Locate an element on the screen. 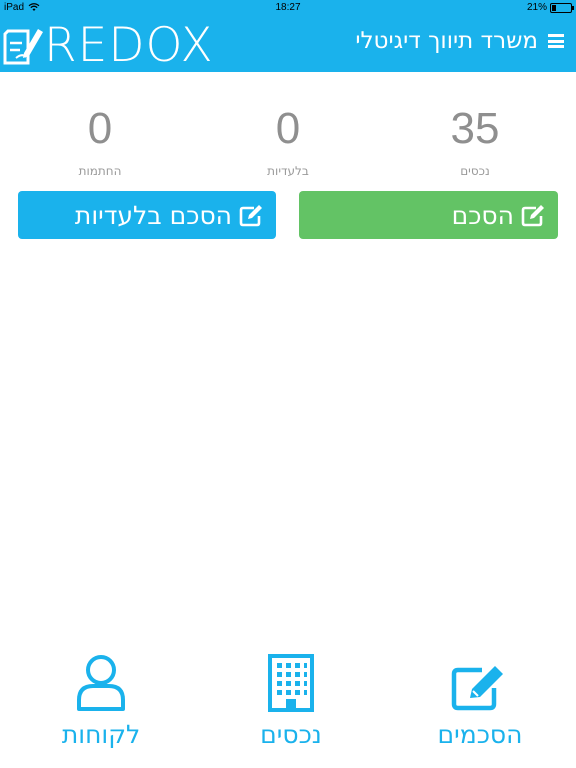 The image size is (576, 768). stat-exclusives: 0 בלעדיות is located at coordinates (288, 139).